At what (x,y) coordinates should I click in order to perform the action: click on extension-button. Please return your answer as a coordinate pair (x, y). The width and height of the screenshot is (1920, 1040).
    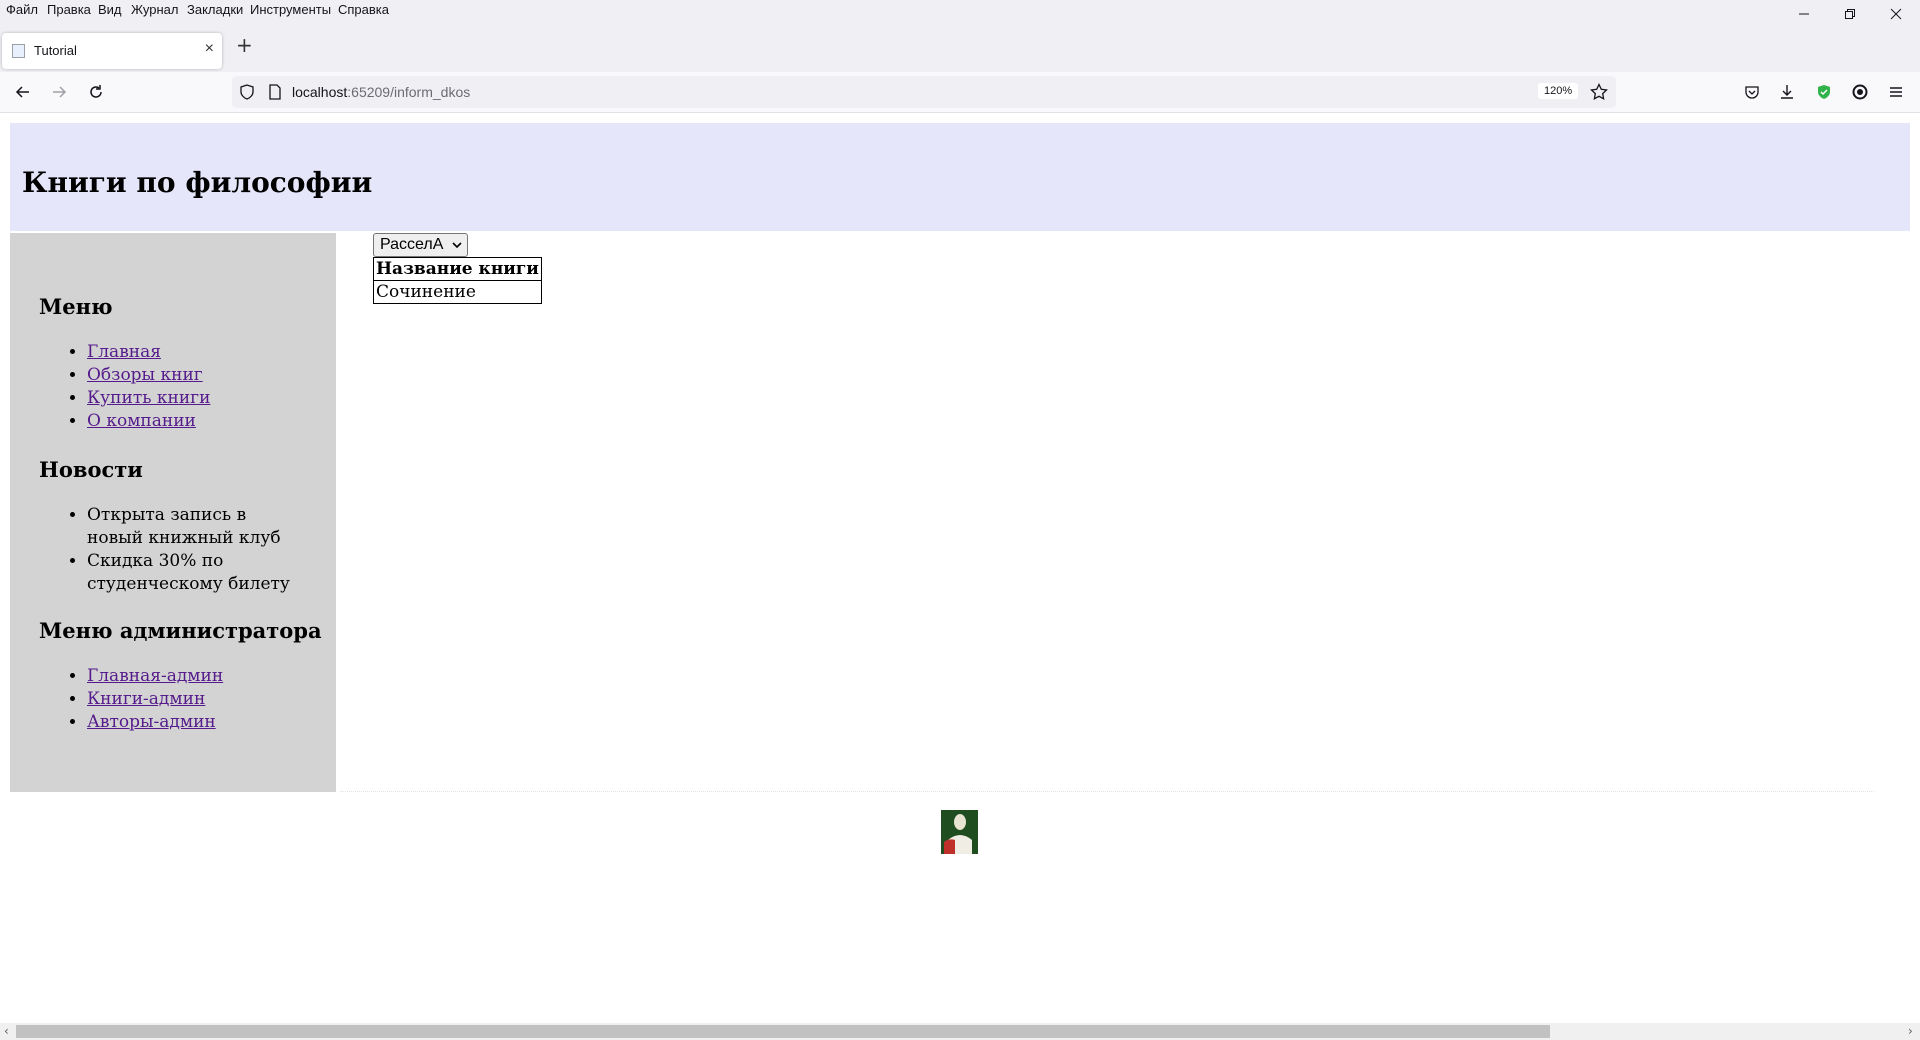
    Looking at the image, I should click on (1860, 92).